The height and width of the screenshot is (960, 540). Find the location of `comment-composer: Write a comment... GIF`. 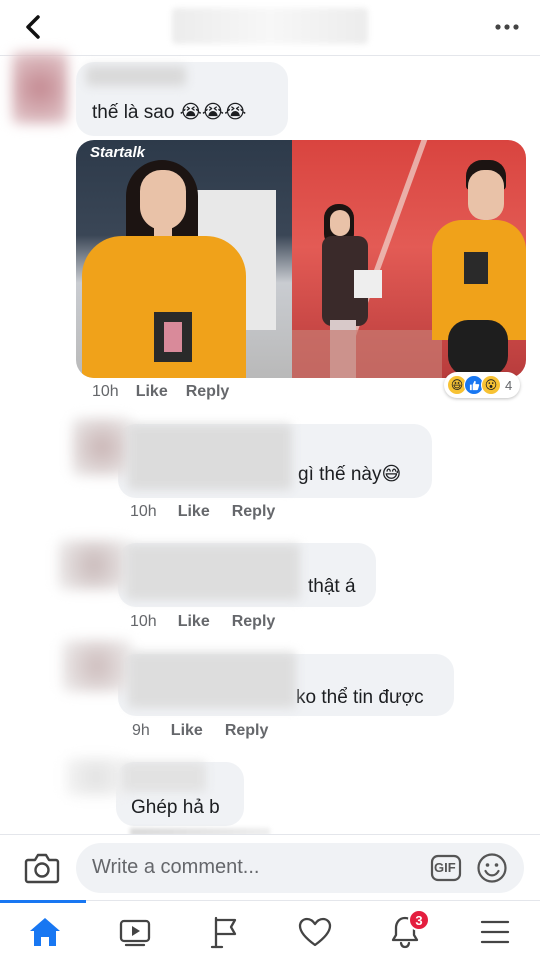

comment-composer: Write a comment... GIF is located at coordinates (270, 867).